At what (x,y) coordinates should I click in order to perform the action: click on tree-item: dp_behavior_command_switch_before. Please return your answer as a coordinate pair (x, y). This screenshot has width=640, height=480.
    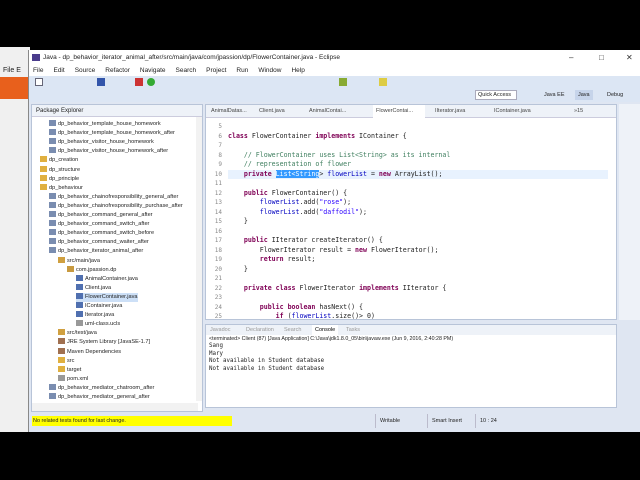
    Looking at the image, I should click on (101, 233).